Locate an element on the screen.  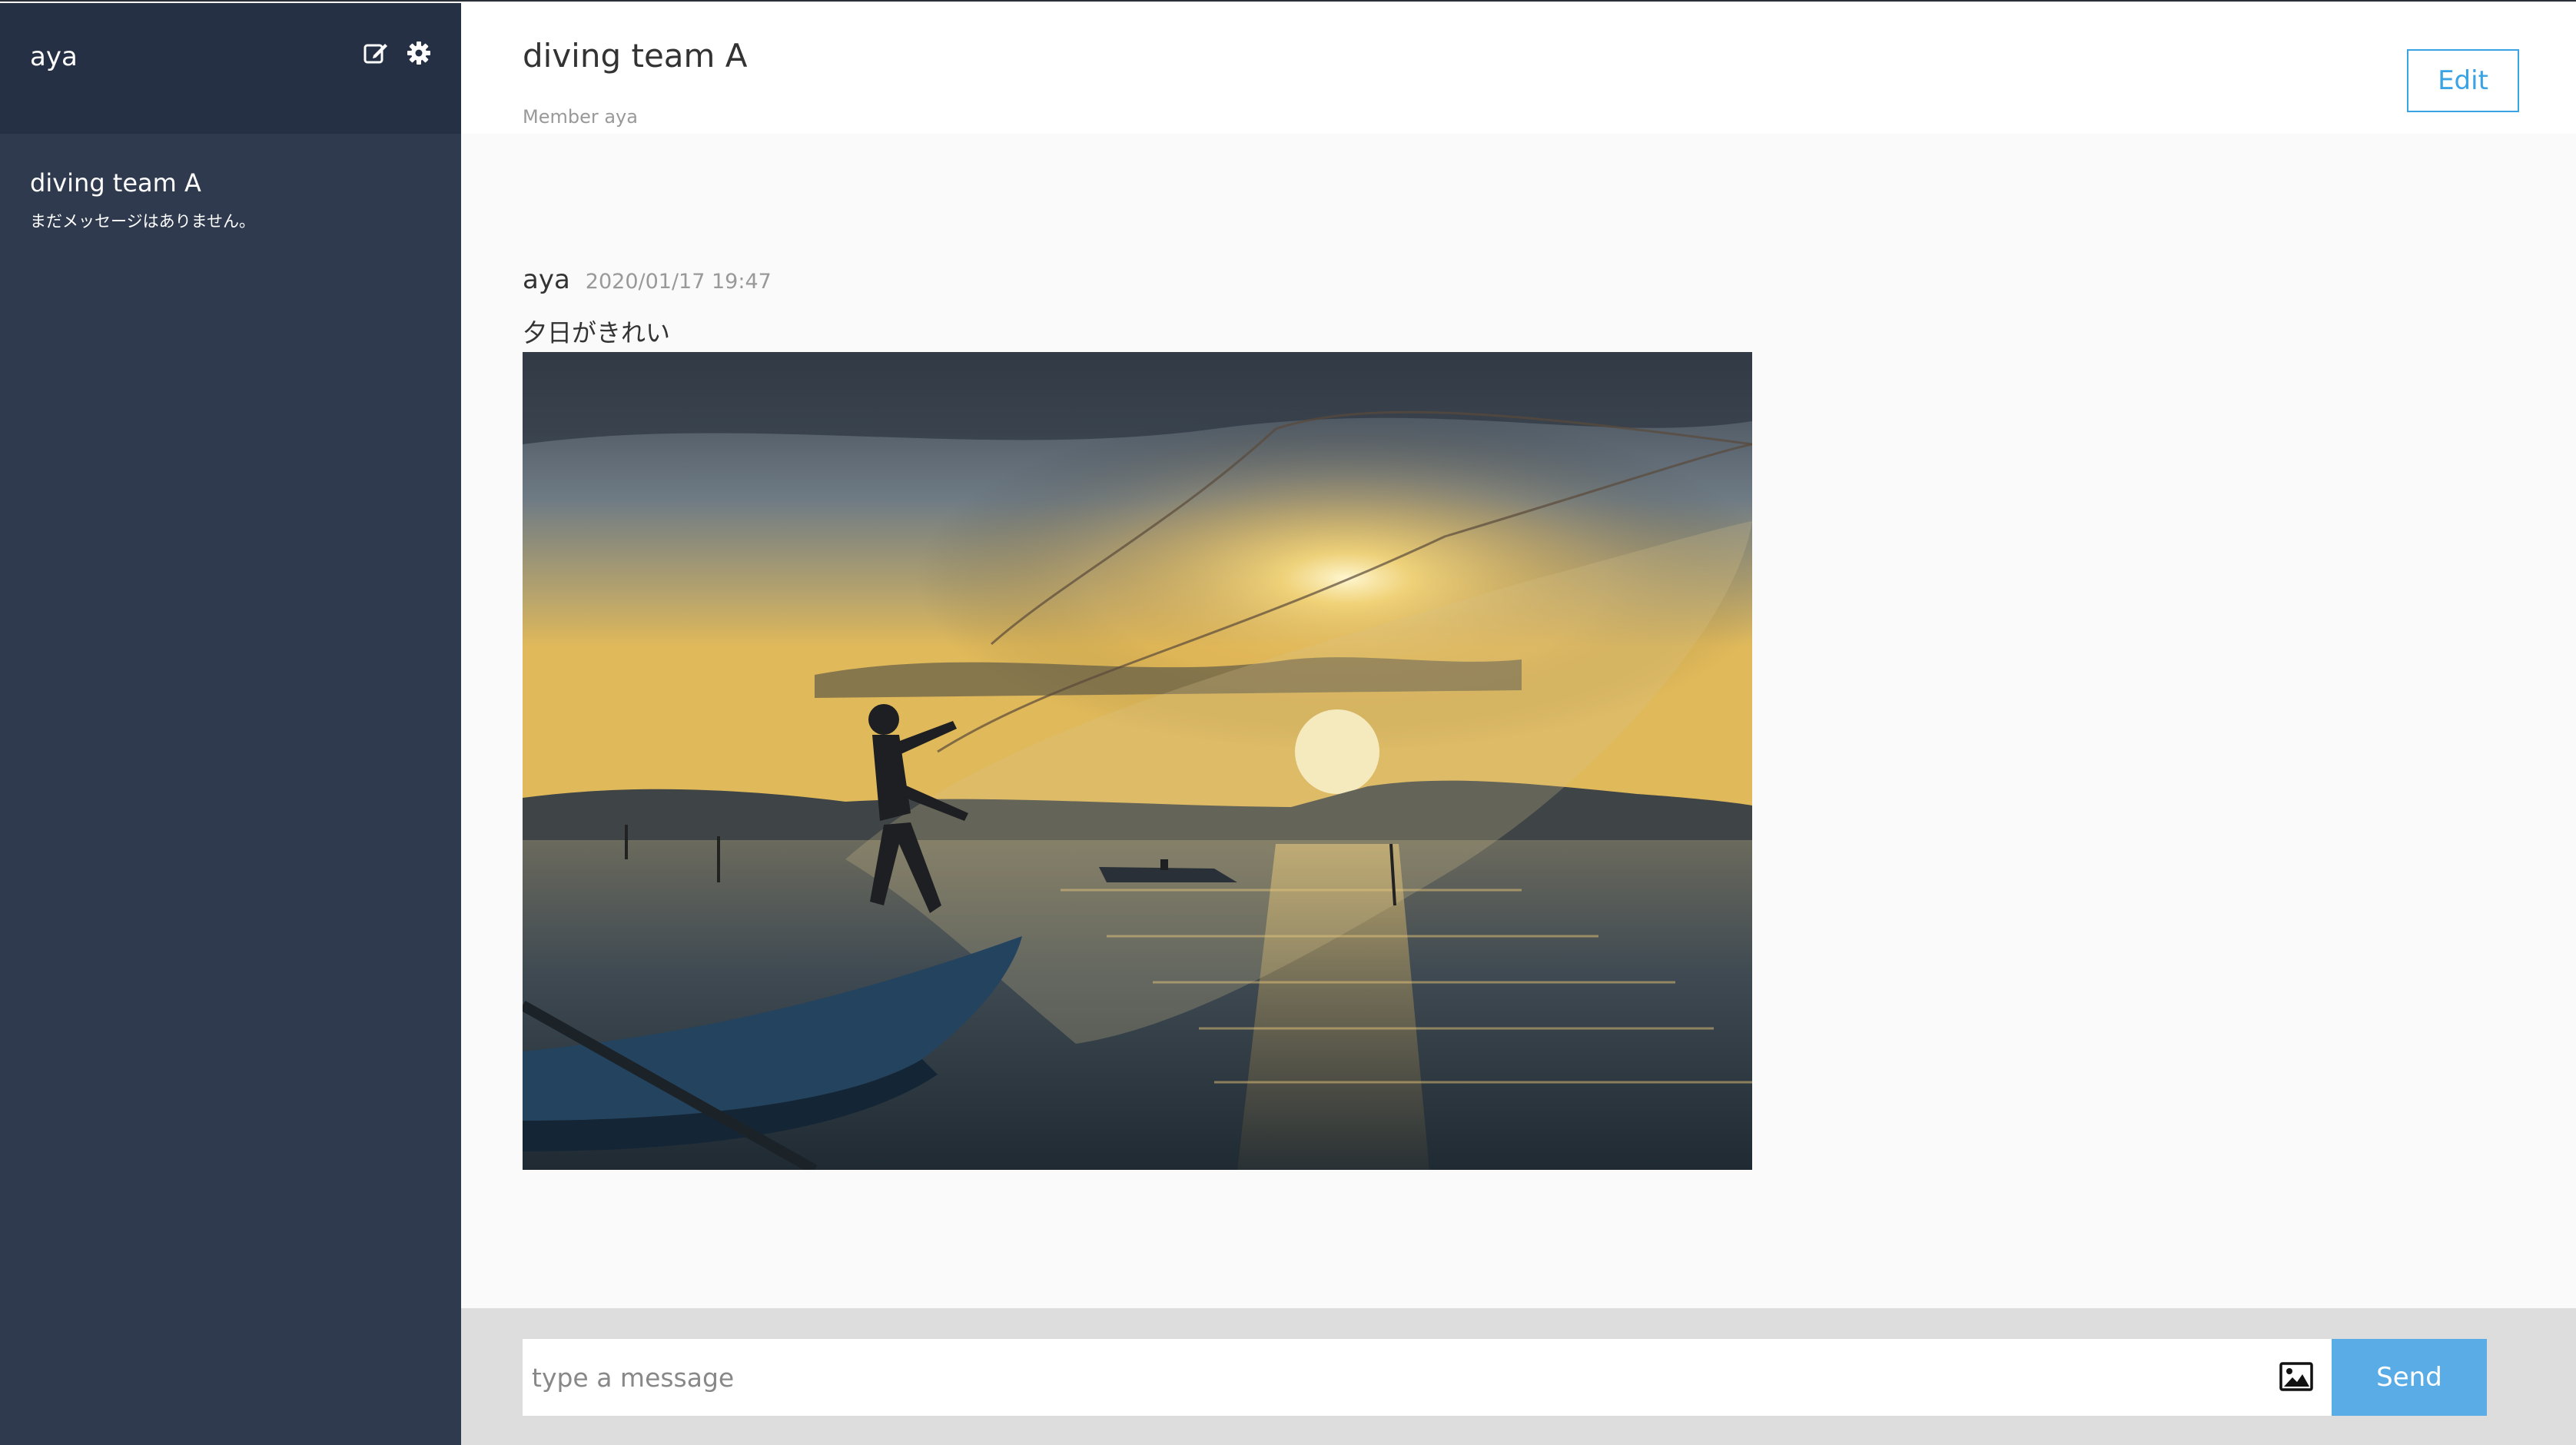
group-last-message: まだメッセージはありません。 is located at coordinates (142, 221).